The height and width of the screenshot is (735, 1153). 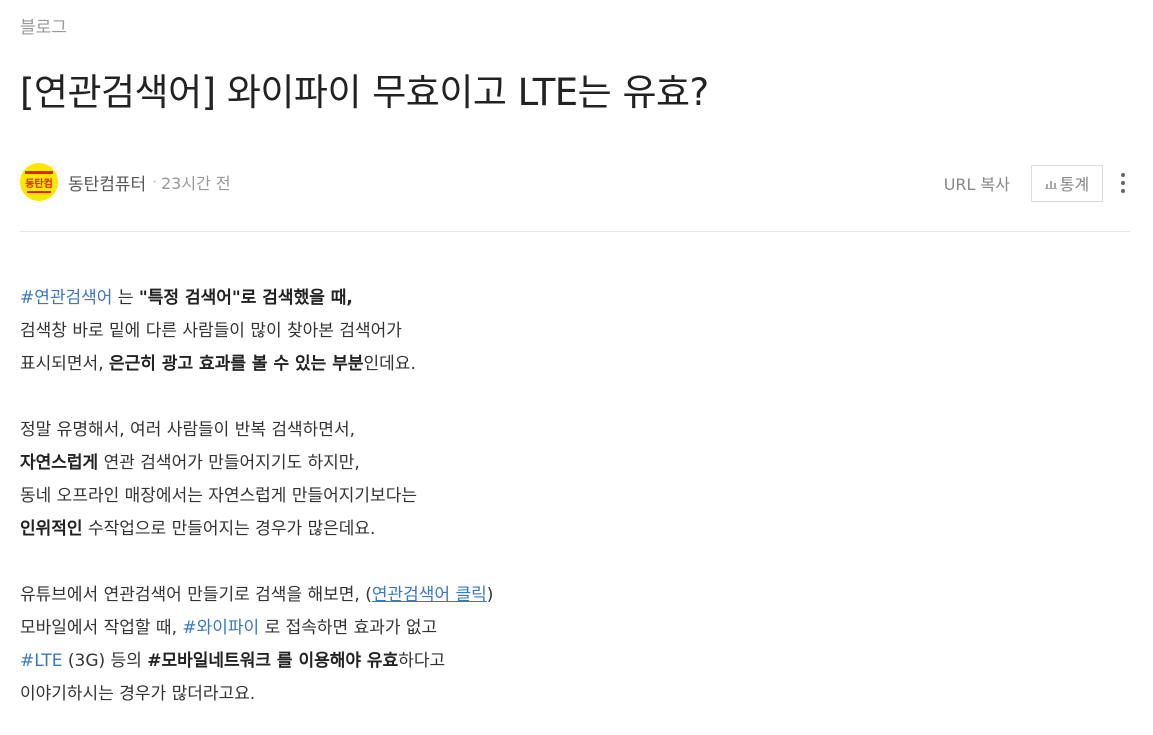 I want to click on hashtag-link: #와이파이, so click(x=220, y=628).